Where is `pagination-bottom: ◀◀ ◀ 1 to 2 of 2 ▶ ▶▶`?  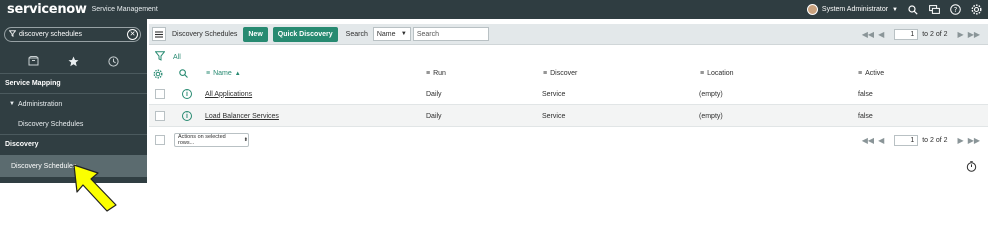
pagination-bottom: ◀◀ ◀ 1 to 2 of 2 ▶ ▶▶ is located at coordinates (921, 140).